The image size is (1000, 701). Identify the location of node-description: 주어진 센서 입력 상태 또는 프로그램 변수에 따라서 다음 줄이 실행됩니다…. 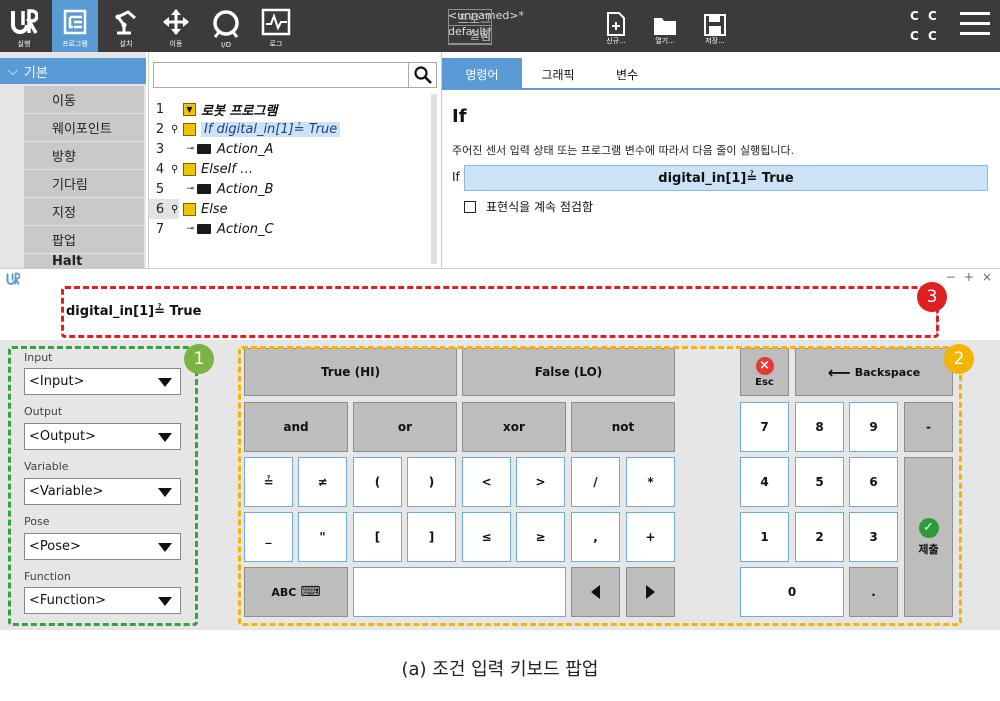
(623, 150).